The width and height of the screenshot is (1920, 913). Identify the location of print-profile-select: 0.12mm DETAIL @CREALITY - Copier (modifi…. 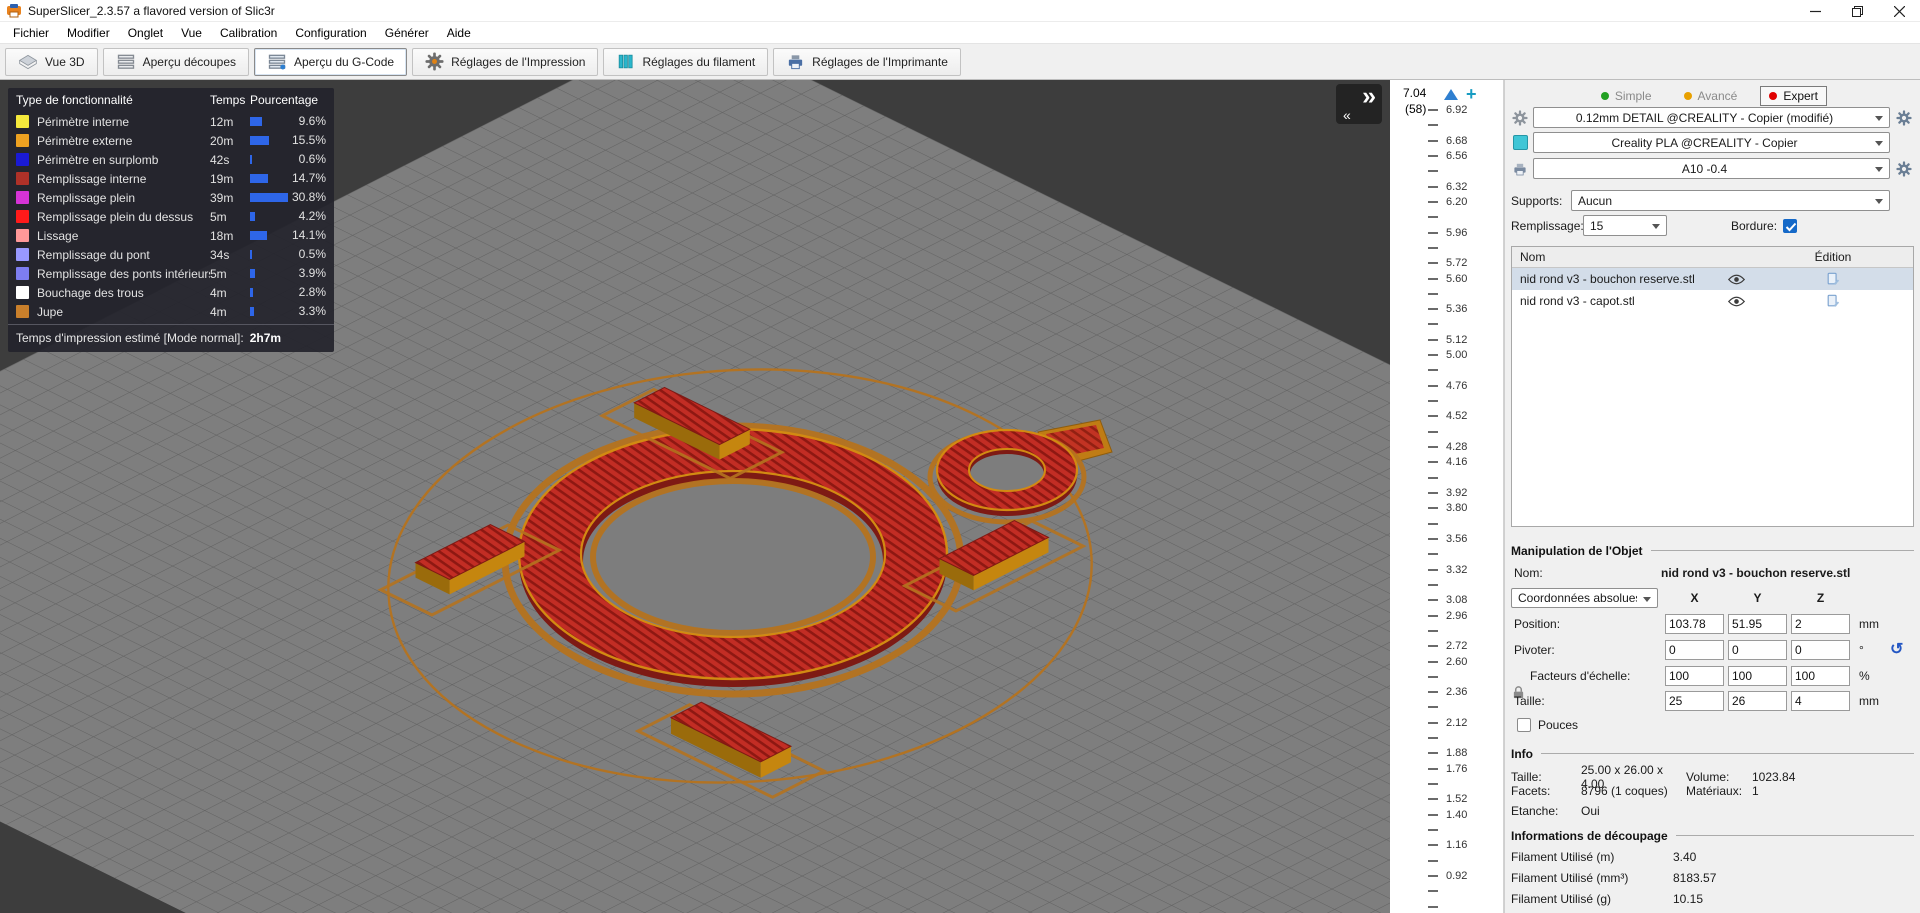
(1711, 117).